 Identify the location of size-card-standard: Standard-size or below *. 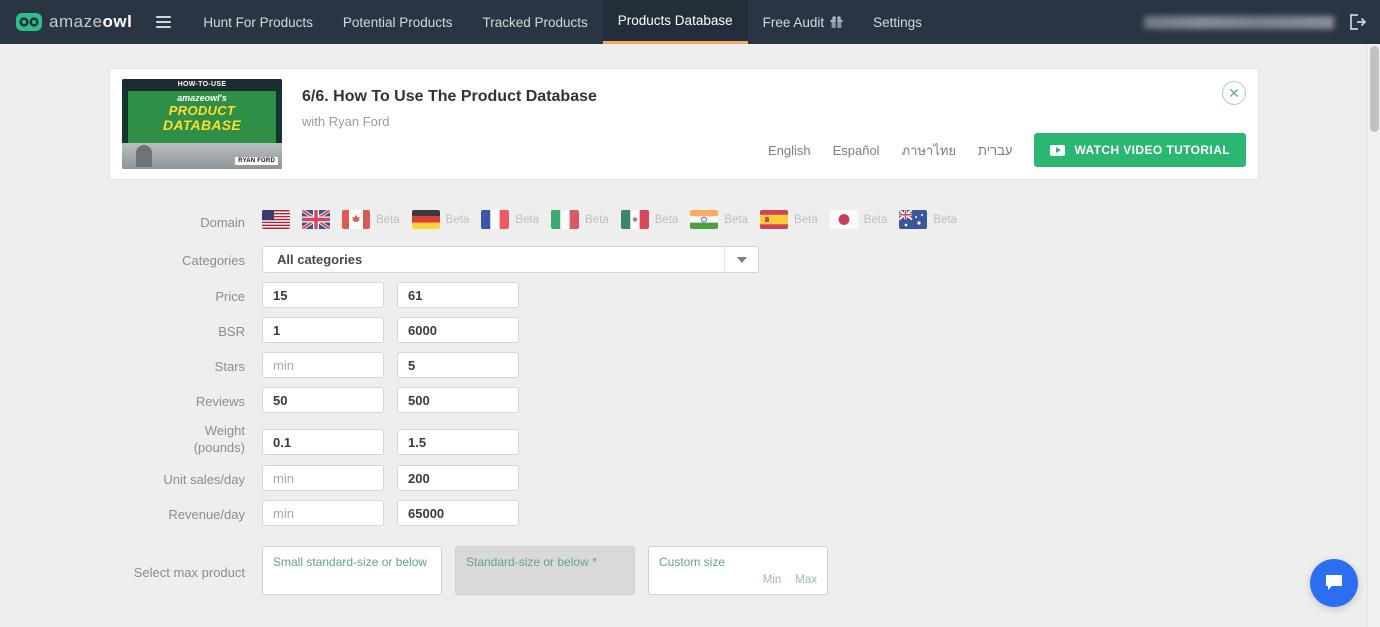
(545, 570).